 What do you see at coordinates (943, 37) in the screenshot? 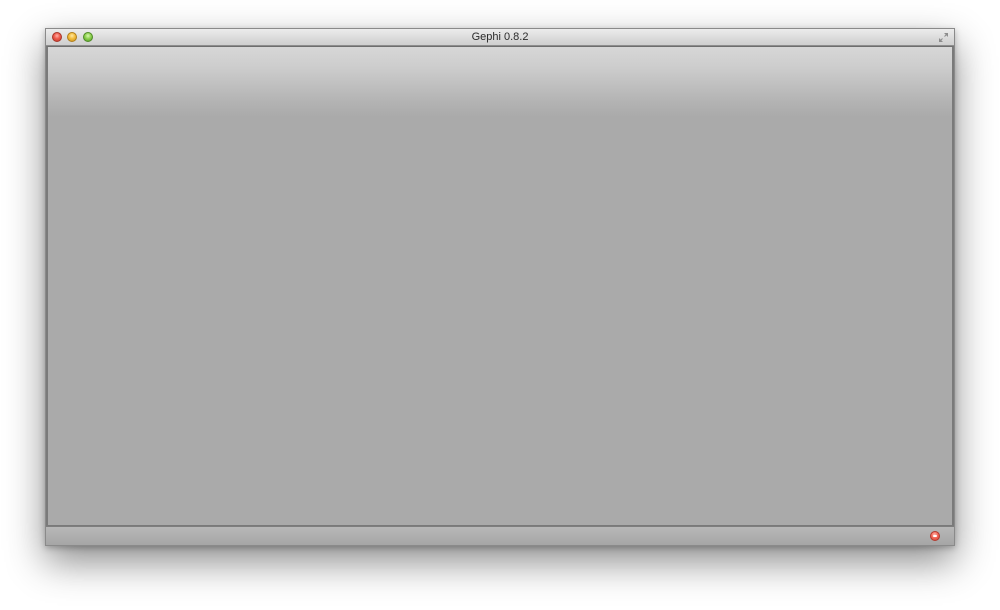
I see `fullscreen-icon` at bounding box center [943, 37].